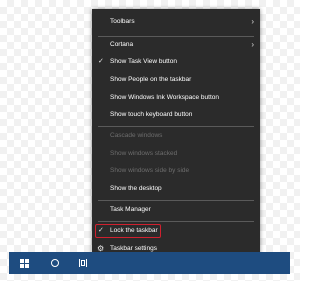 Image resolution: width=320 pixels, height=281 pixels. What do you see at coordinates (136, 135) in the screenshot?
I see `menu-item-label: Cascade windows` at bounding box center [136, 135].